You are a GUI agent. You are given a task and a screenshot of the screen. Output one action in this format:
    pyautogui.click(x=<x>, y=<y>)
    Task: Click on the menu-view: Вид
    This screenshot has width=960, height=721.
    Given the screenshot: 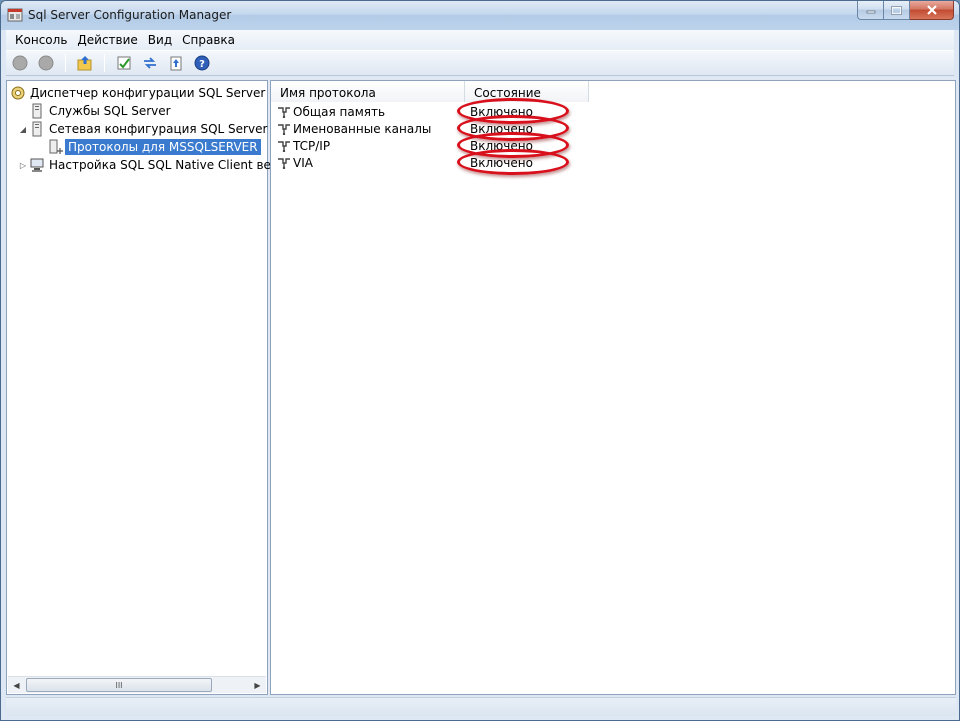 What is the action you would take?
    pyautogui.click(x=160, y=40)
    